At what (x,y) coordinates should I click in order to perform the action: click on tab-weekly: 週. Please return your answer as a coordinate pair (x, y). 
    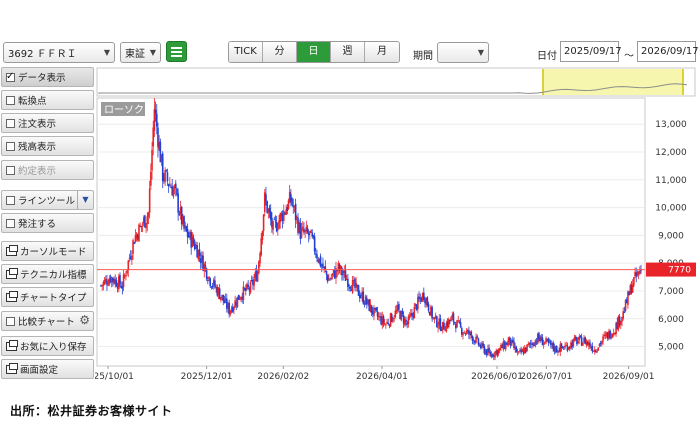
    Looking at the image, I should click on (348, 52).